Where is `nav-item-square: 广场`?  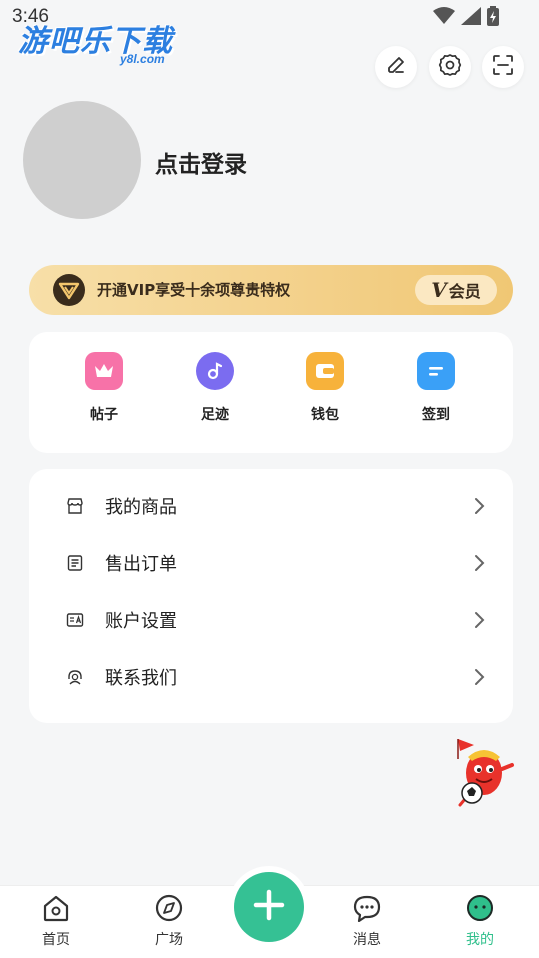 nav-item-square: 广场 is located at coordinates (169, 921).